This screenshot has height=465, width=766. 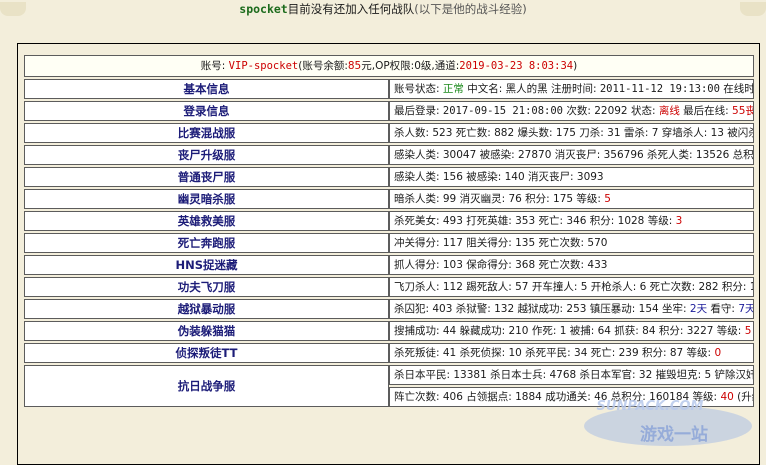 What do you see at coordinates (354, 66) in the screenshot?
I see `balance-value: 85` at bounding box center [354, 66].